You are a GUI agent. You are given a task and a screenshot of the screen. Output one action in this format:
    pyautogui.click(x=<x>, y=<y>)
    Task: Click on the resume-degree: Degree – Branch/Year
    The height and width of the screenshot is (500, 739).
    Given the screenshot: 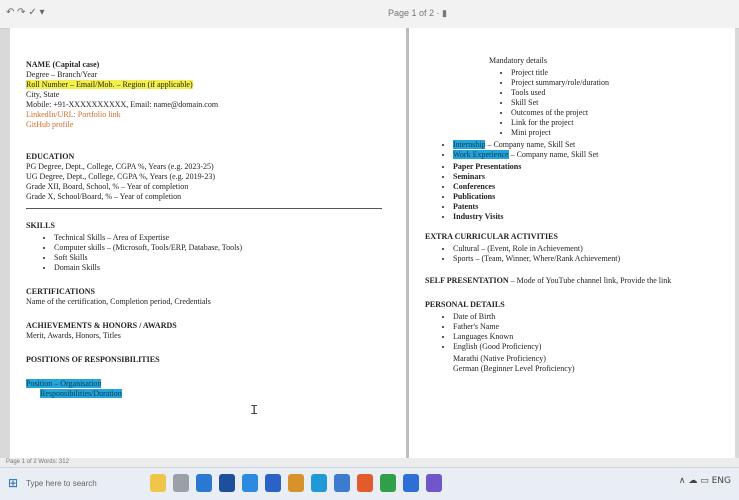 What is the action you would take?
    pyautogui.click(x=62, y=74)
    